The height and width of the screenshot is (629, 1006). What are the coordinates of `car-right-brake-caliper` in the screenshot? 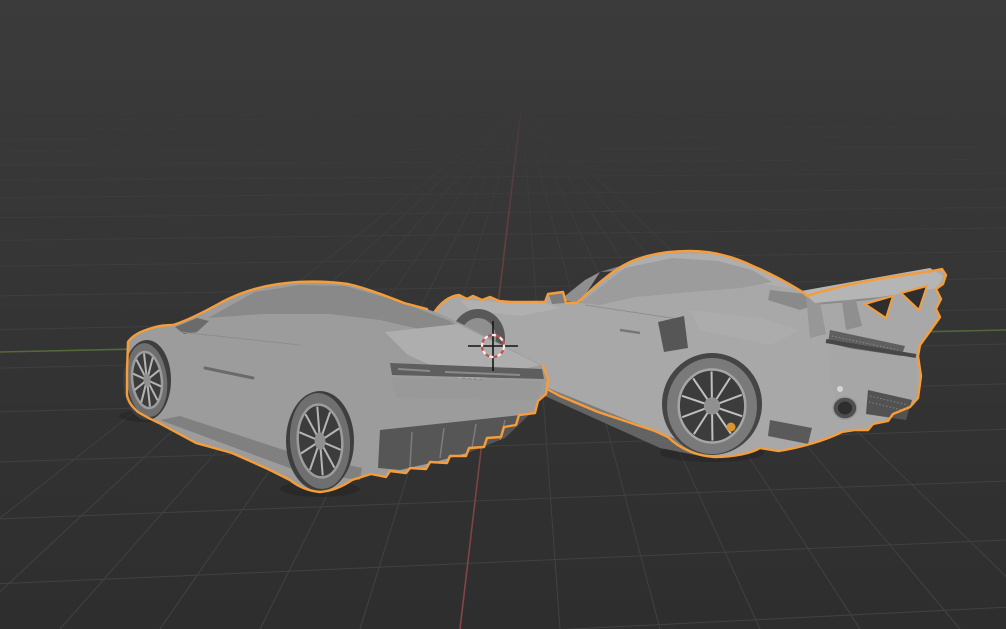 It's located at (731, 427).